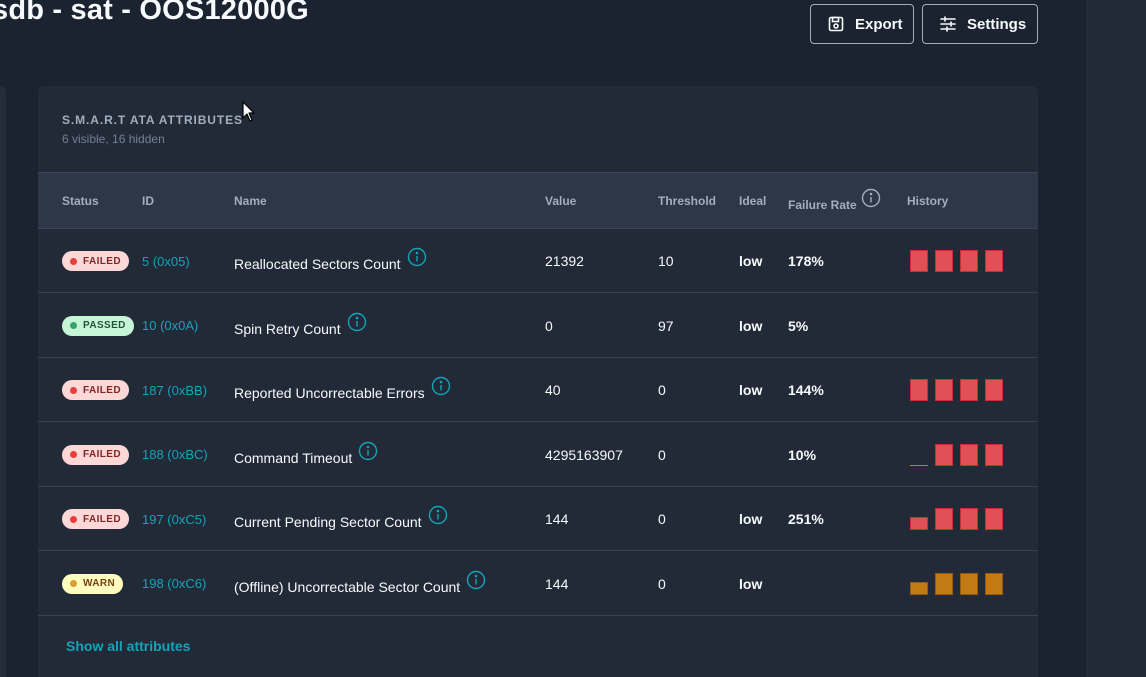  What do you see at coordinates (249, 112) in the screenshot?
I see `mouse-pointer-icon` at bounding box center [249, 112].